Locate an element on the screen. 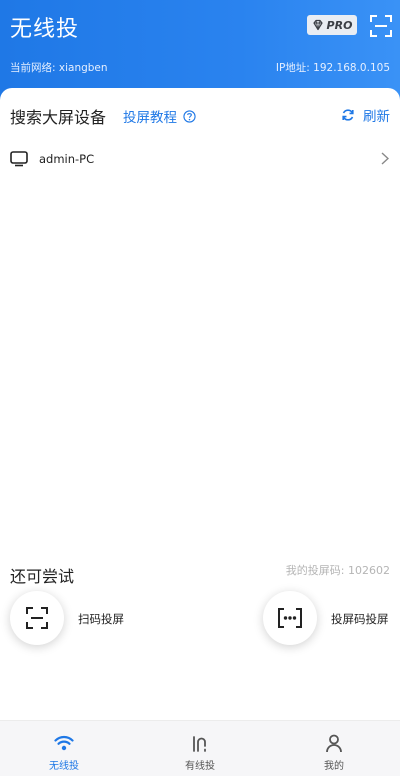  tab-mine-label: 我的 is located at coordinates (334, 766).